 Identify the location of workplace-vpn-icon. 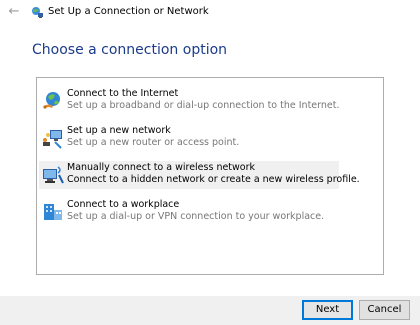
(53, 212).